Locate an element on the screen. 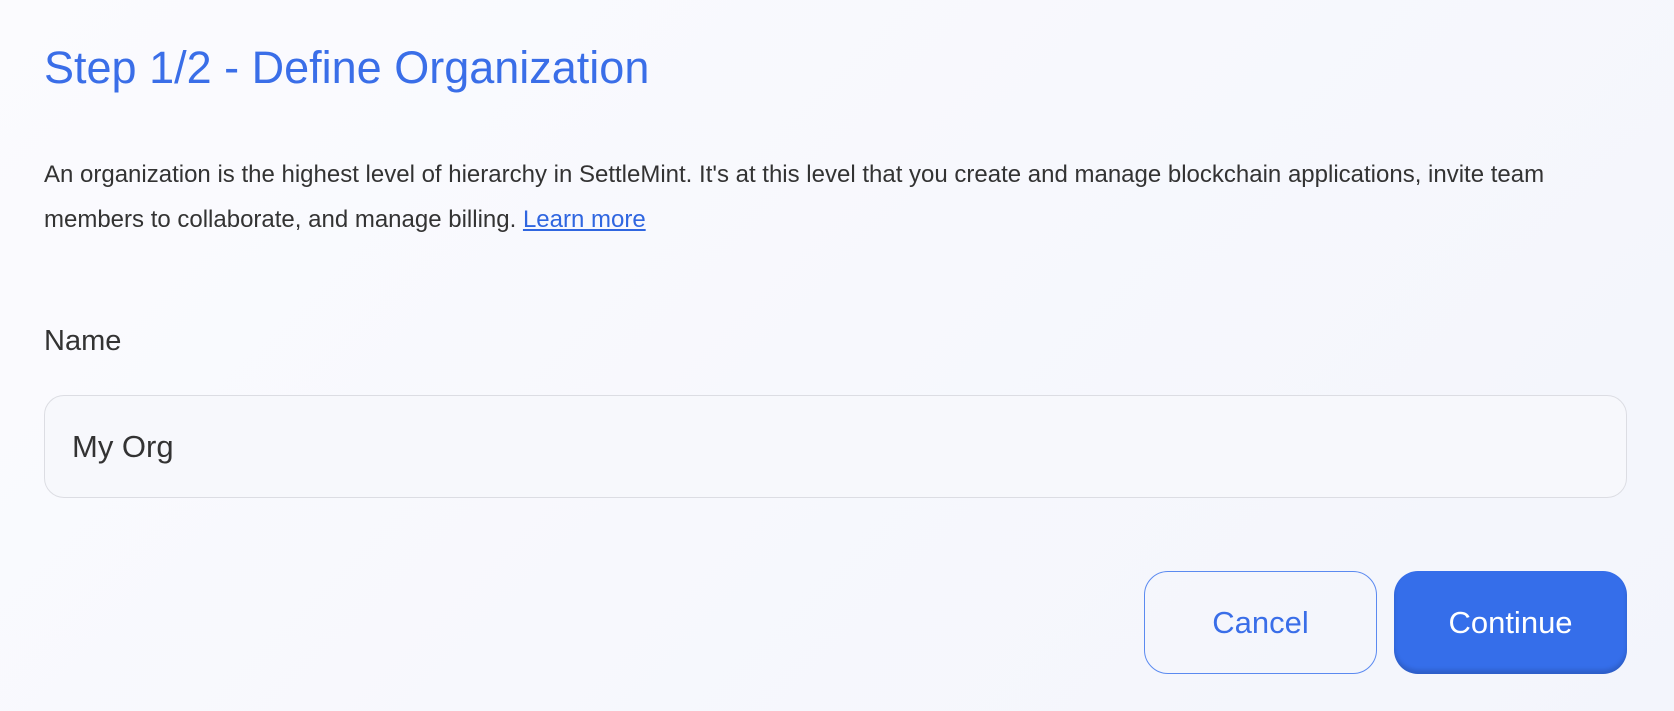 This screenshot has width=1674, height=711. name-label: Name is located at coordinates (83, 341).